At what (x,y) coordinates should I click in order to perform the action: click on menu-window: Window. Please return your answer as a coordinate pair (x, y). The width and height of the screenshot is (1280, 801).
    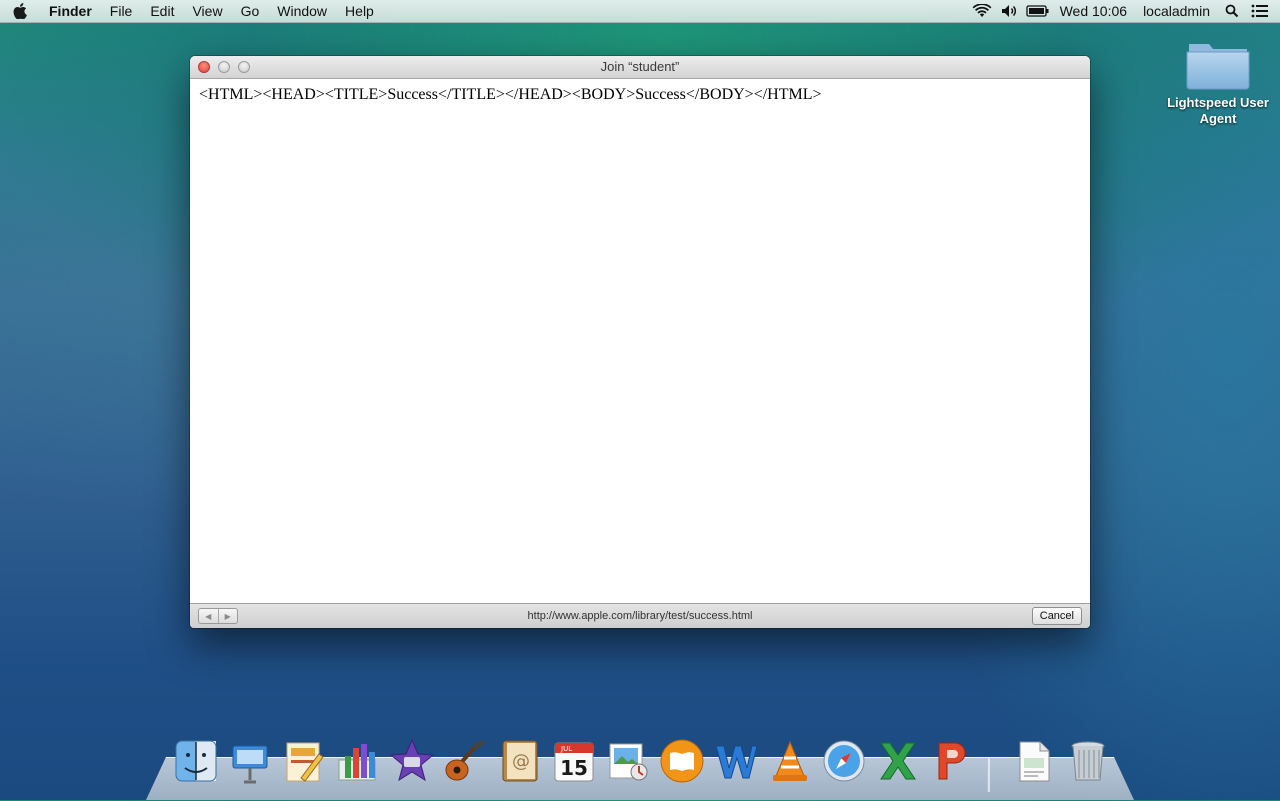
    Looking at the image, I should click on (302, 11).